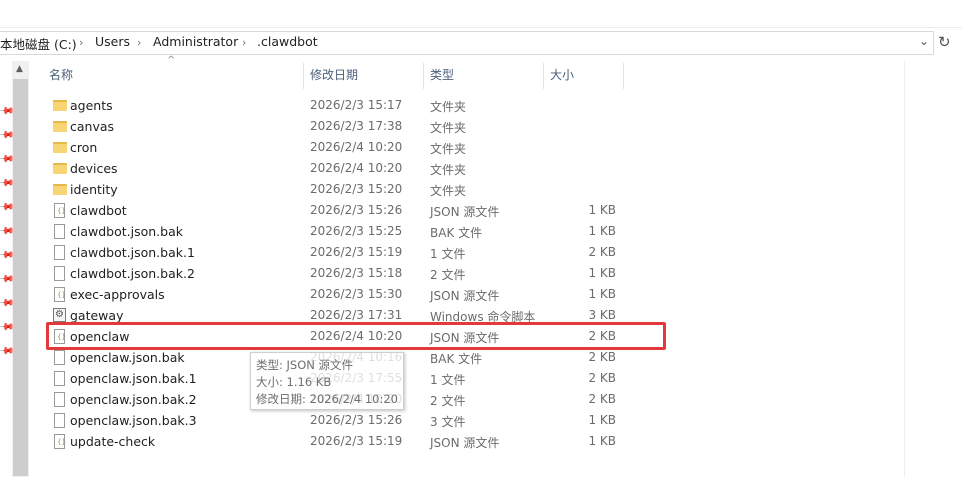  Describe the element at coordinates (112, 41) in the screenshot. I see `breadcrumb-users: Users` at that location.